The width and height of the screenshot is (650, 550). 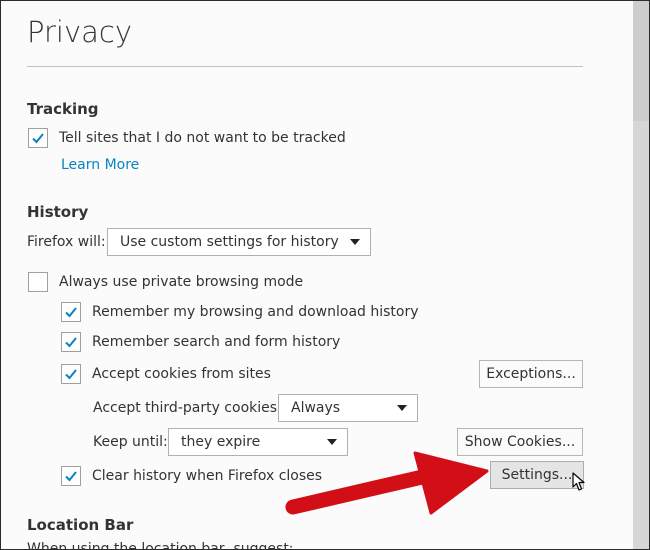 I want to click on third-party-row: Accept third-party cookies:, so click(x=187, y=408).